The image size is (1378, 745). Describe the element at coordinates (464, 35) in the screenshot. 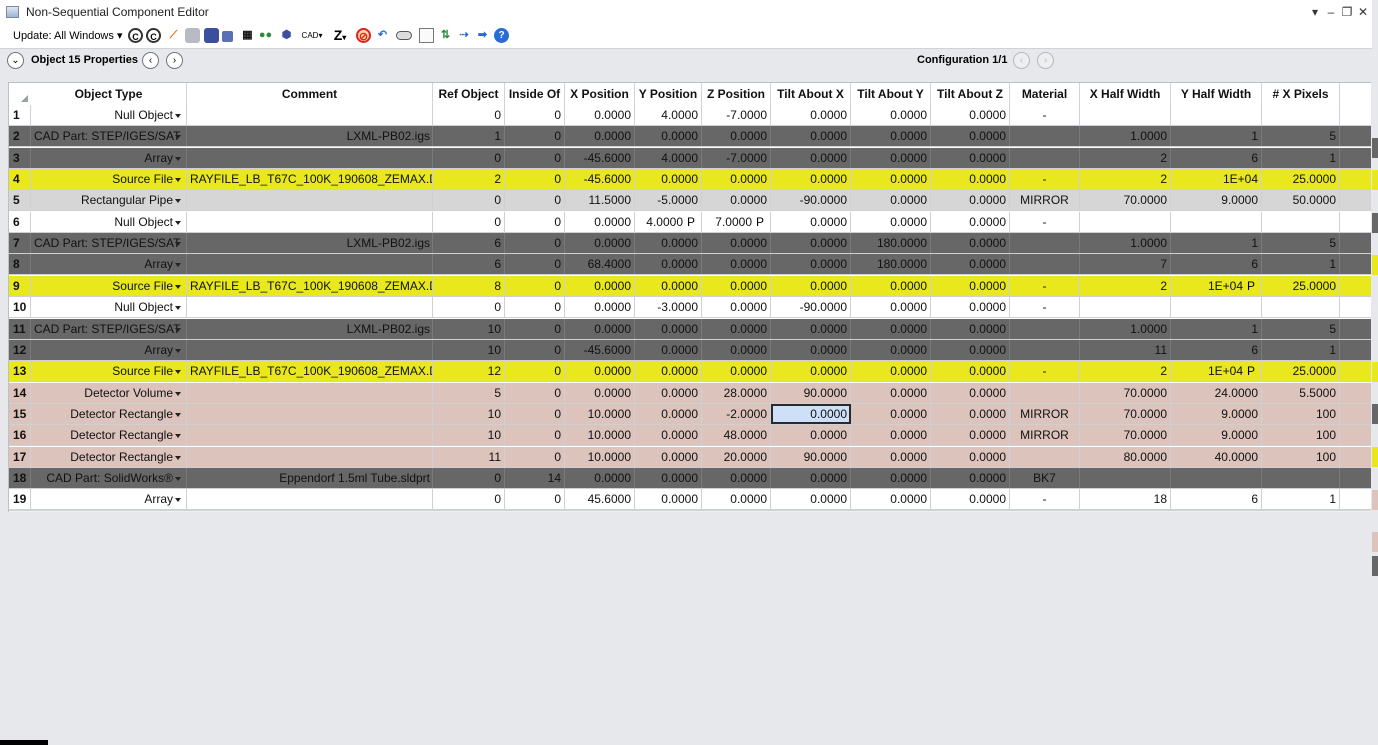

I see `double-arrow-icon: ⇢` at that location.